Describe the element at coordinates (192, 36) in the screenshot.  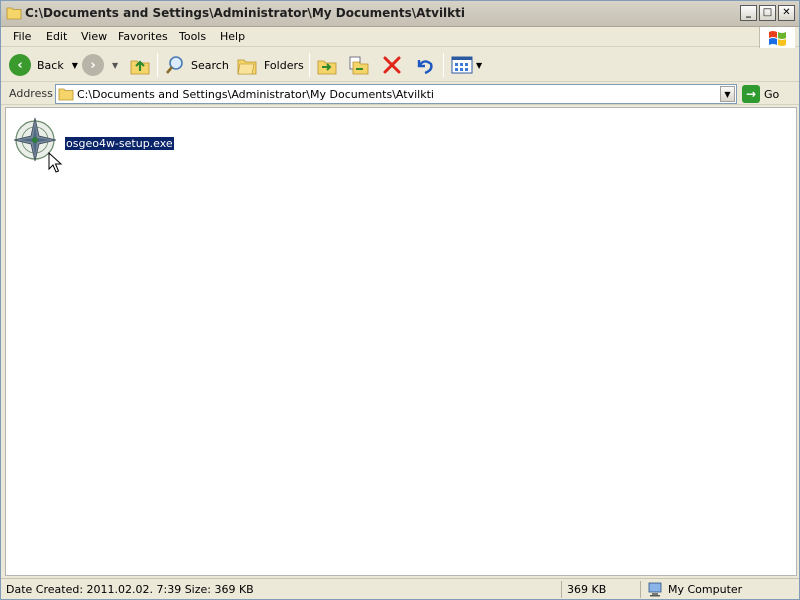
I see `menu-tools: Tools` at that location.